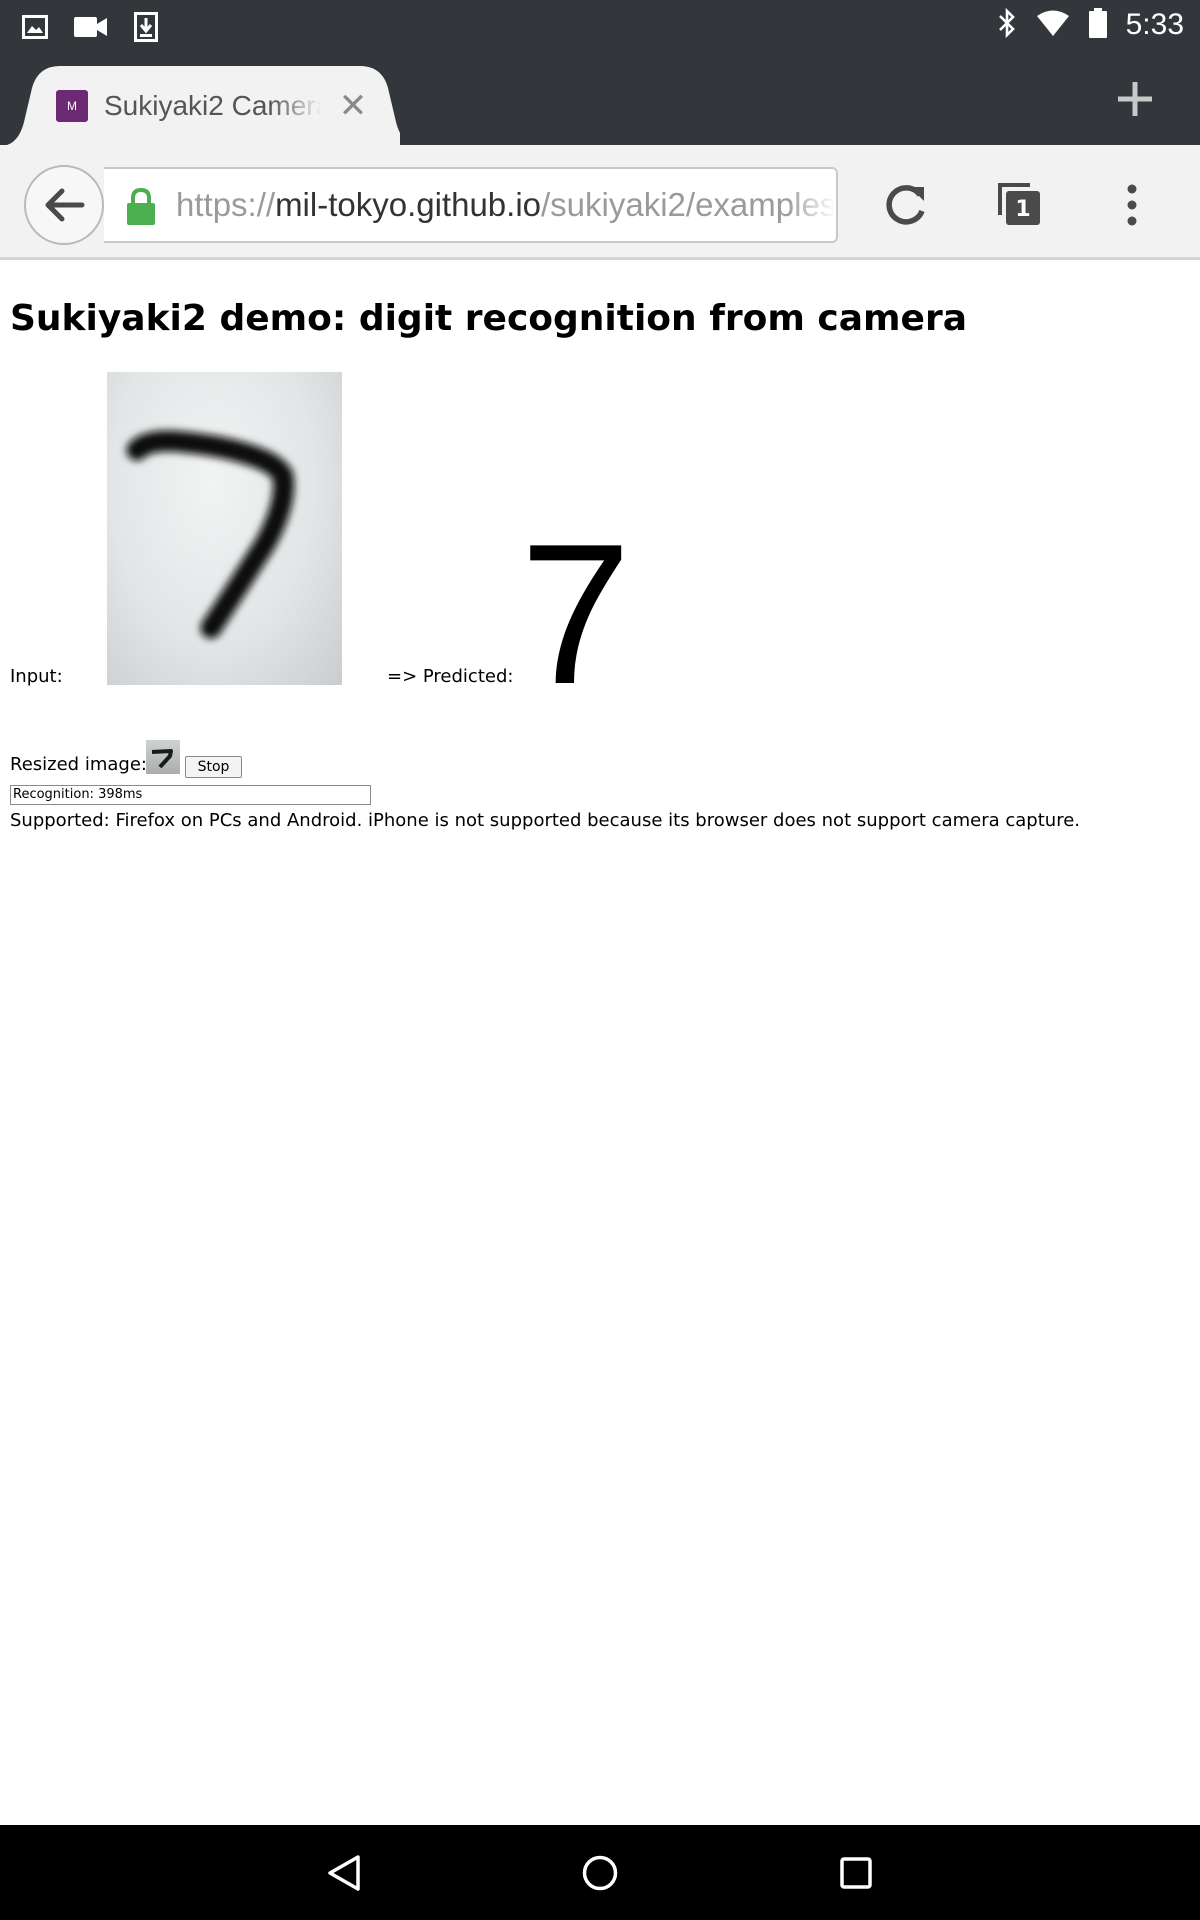 The image size is (1200, 1920). What do you see at coordinates (576, 614) in the screenshot?
I see `predicted-digit: 7` at bounding box center [576, 614].